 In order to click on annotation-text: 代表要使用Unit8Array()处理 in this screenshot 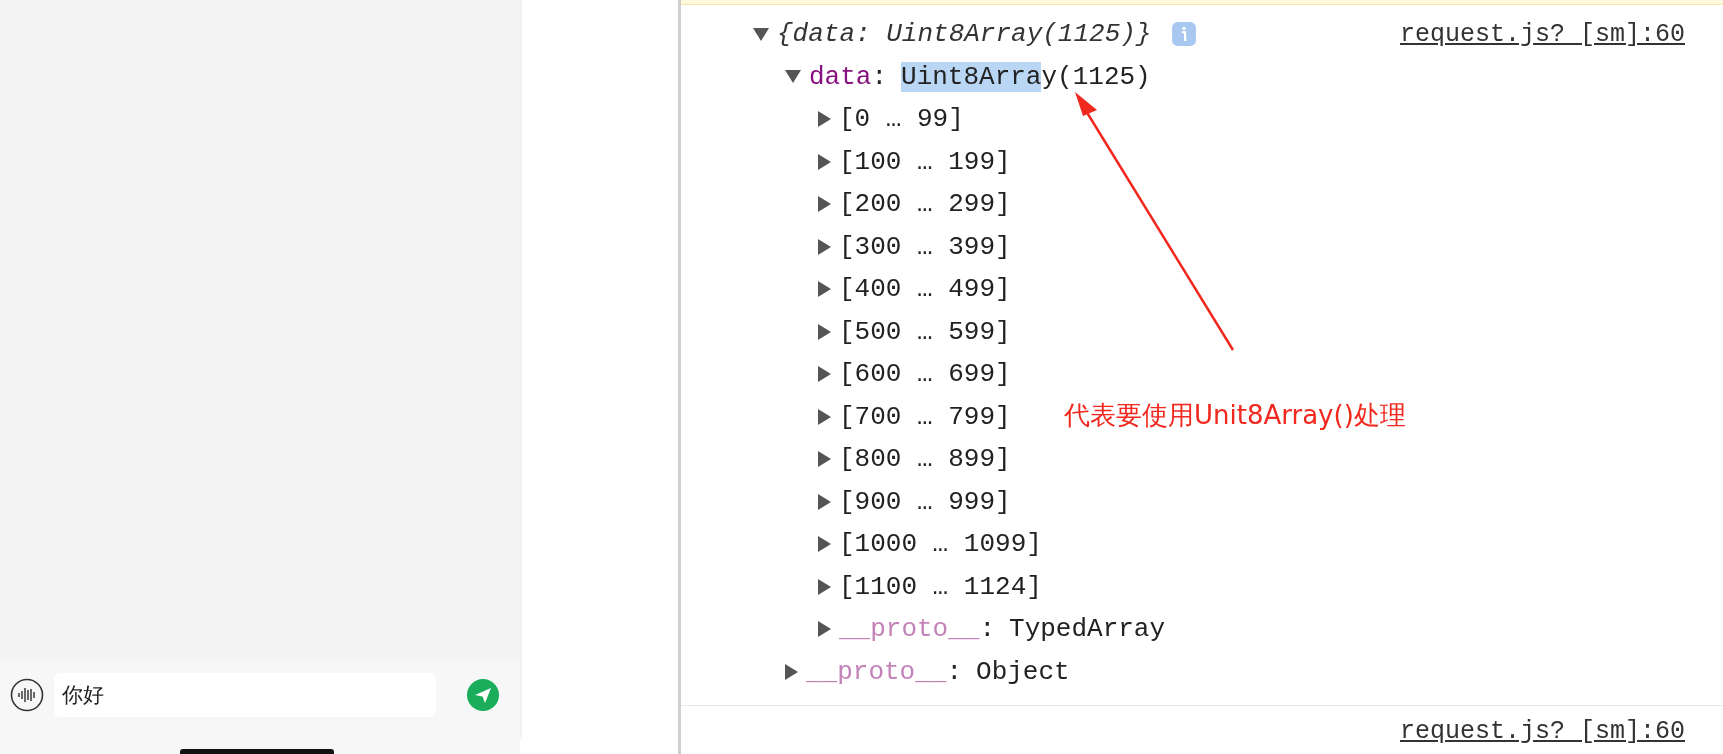, I will do `click(1235, 415)`.